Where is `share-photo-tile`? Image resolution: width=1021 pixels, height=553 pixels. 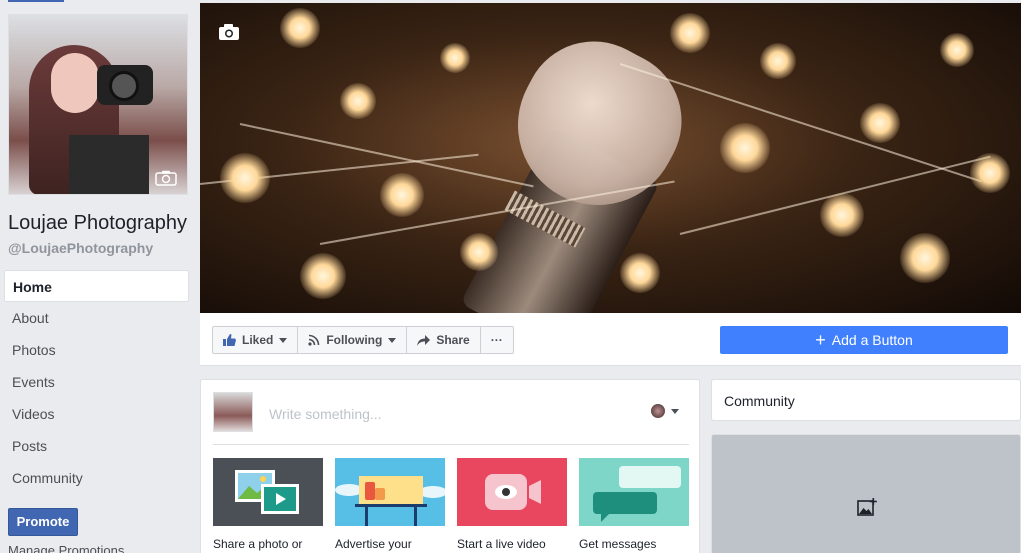 share-photo-tile is located at coordinates (268, 492).